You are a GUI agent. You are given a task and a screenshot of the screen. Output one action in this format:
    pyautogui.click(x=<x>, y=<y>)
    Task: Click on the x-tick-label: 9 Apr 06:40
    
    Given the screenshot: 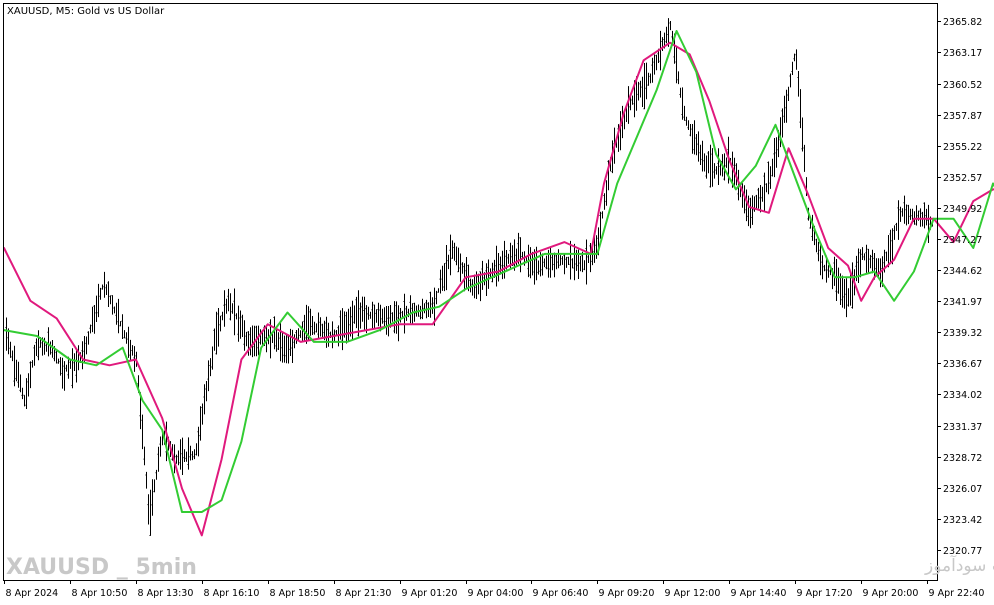 What is the action you would take?
    pyautogui.click(x=561, y=593)
    